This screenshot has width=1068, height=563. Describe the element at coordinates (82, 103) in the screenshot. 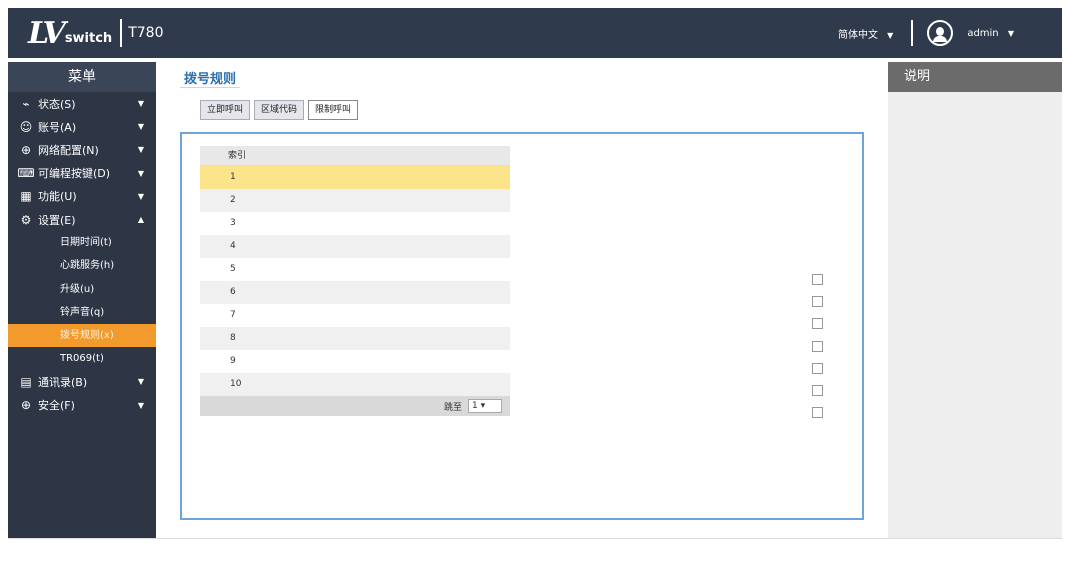

I see `sidebar-item-status: ⌁ 状态(S) ▼` at that location.